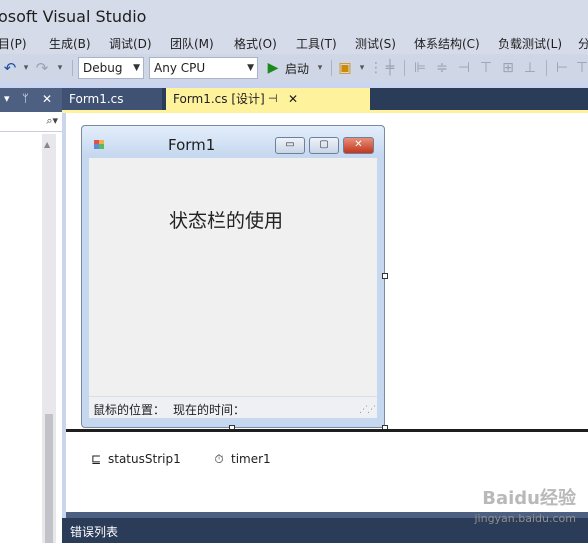 Image resolution: width=588 pixels, height=543 pixels. What do you see at coordinates (320, 68) in the screenshot?
I see `start-dropdown-icon: ▾` at bounding box center [320, 68].